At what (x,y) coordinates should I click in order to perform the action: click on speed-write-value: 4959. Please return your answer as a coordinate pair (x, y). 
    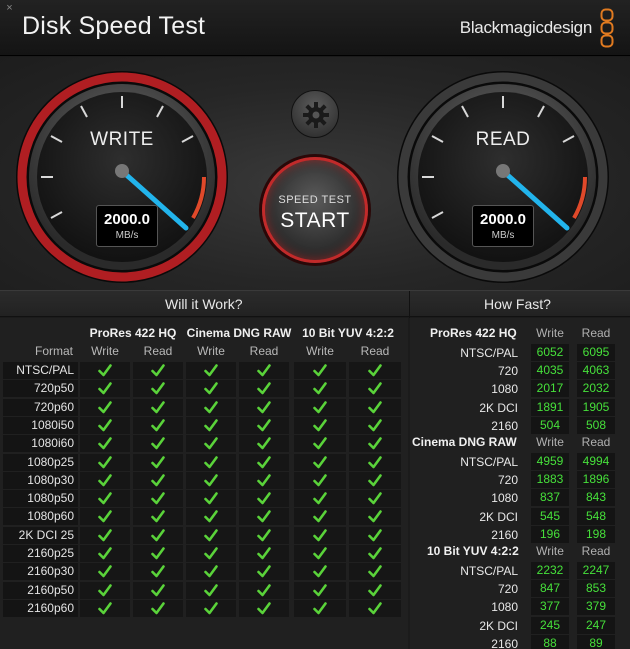
    Looking at the image, I should click on (550, 461).